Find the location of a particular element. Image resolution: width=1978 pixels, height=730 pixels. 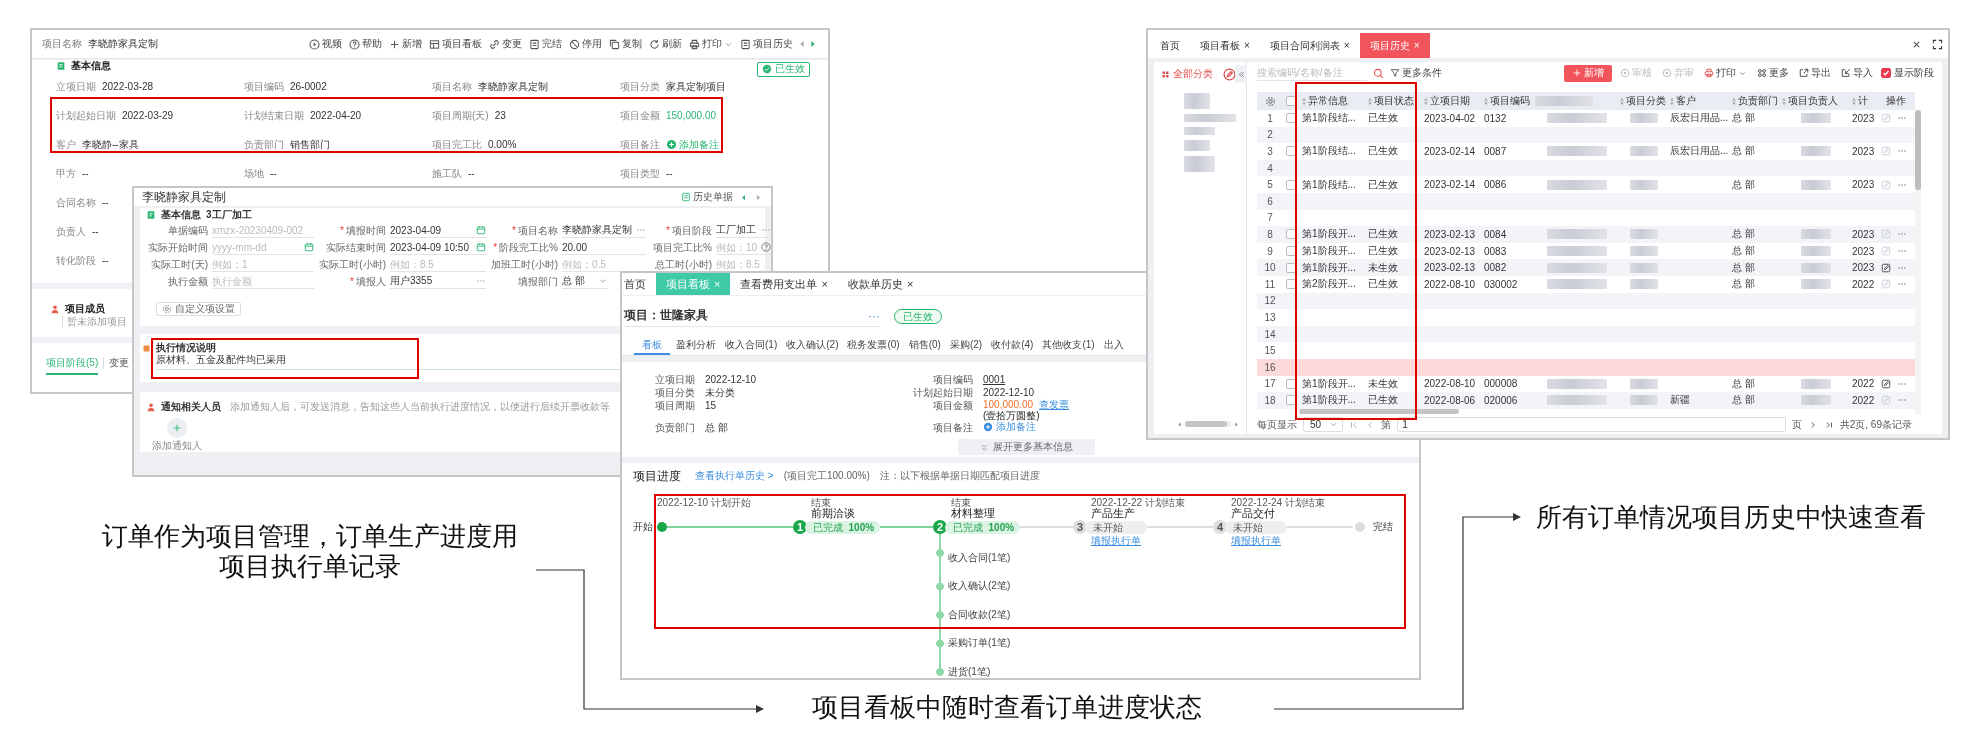

field-label: 项目编码 is located at coordinates (952, 379).